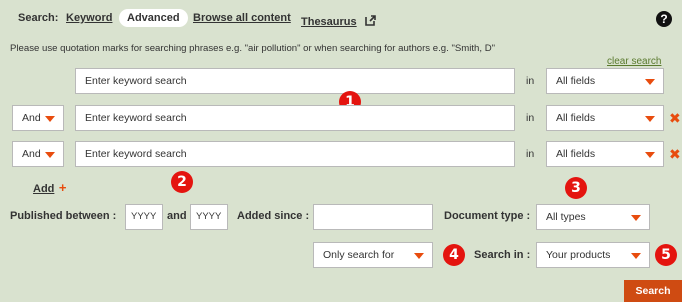  I want to click on callout-badge-4: 4, so click(454, 255).